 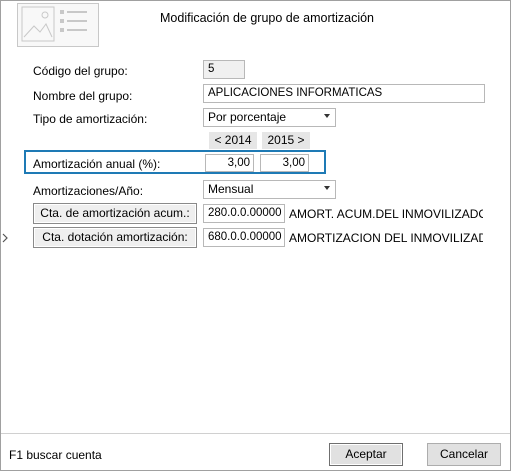 What do you see at coordinates (229, 163) in the screenshot?
I see `anual-value-2014: 3,00` at bounding box center [229, 163].